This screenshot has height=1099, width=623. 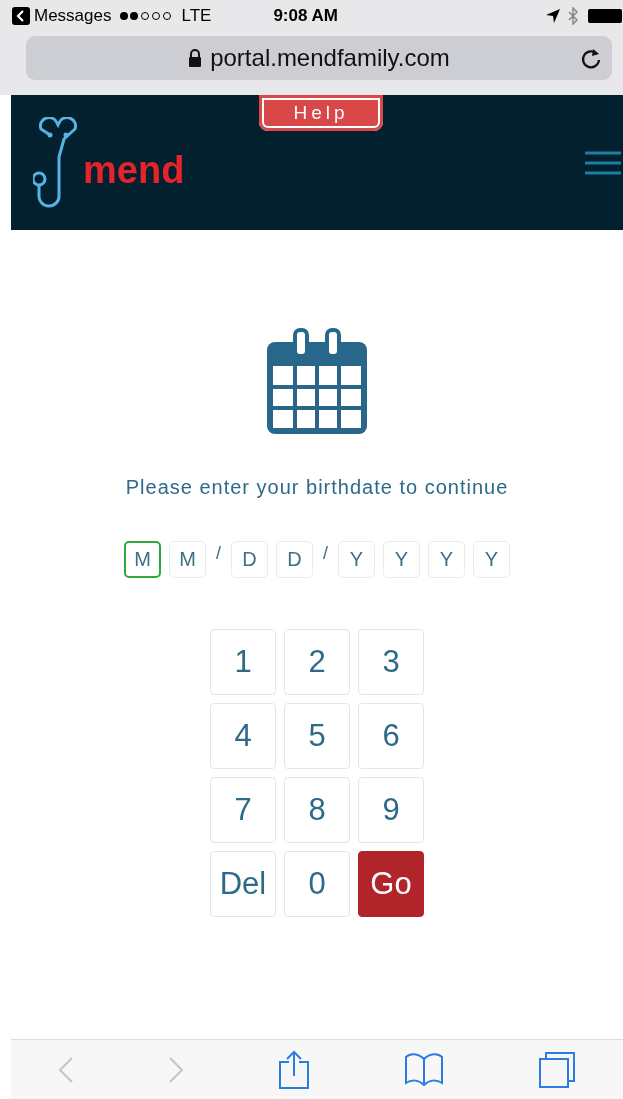 I want to click on digit-key: 5, so click(x=317, y=736).